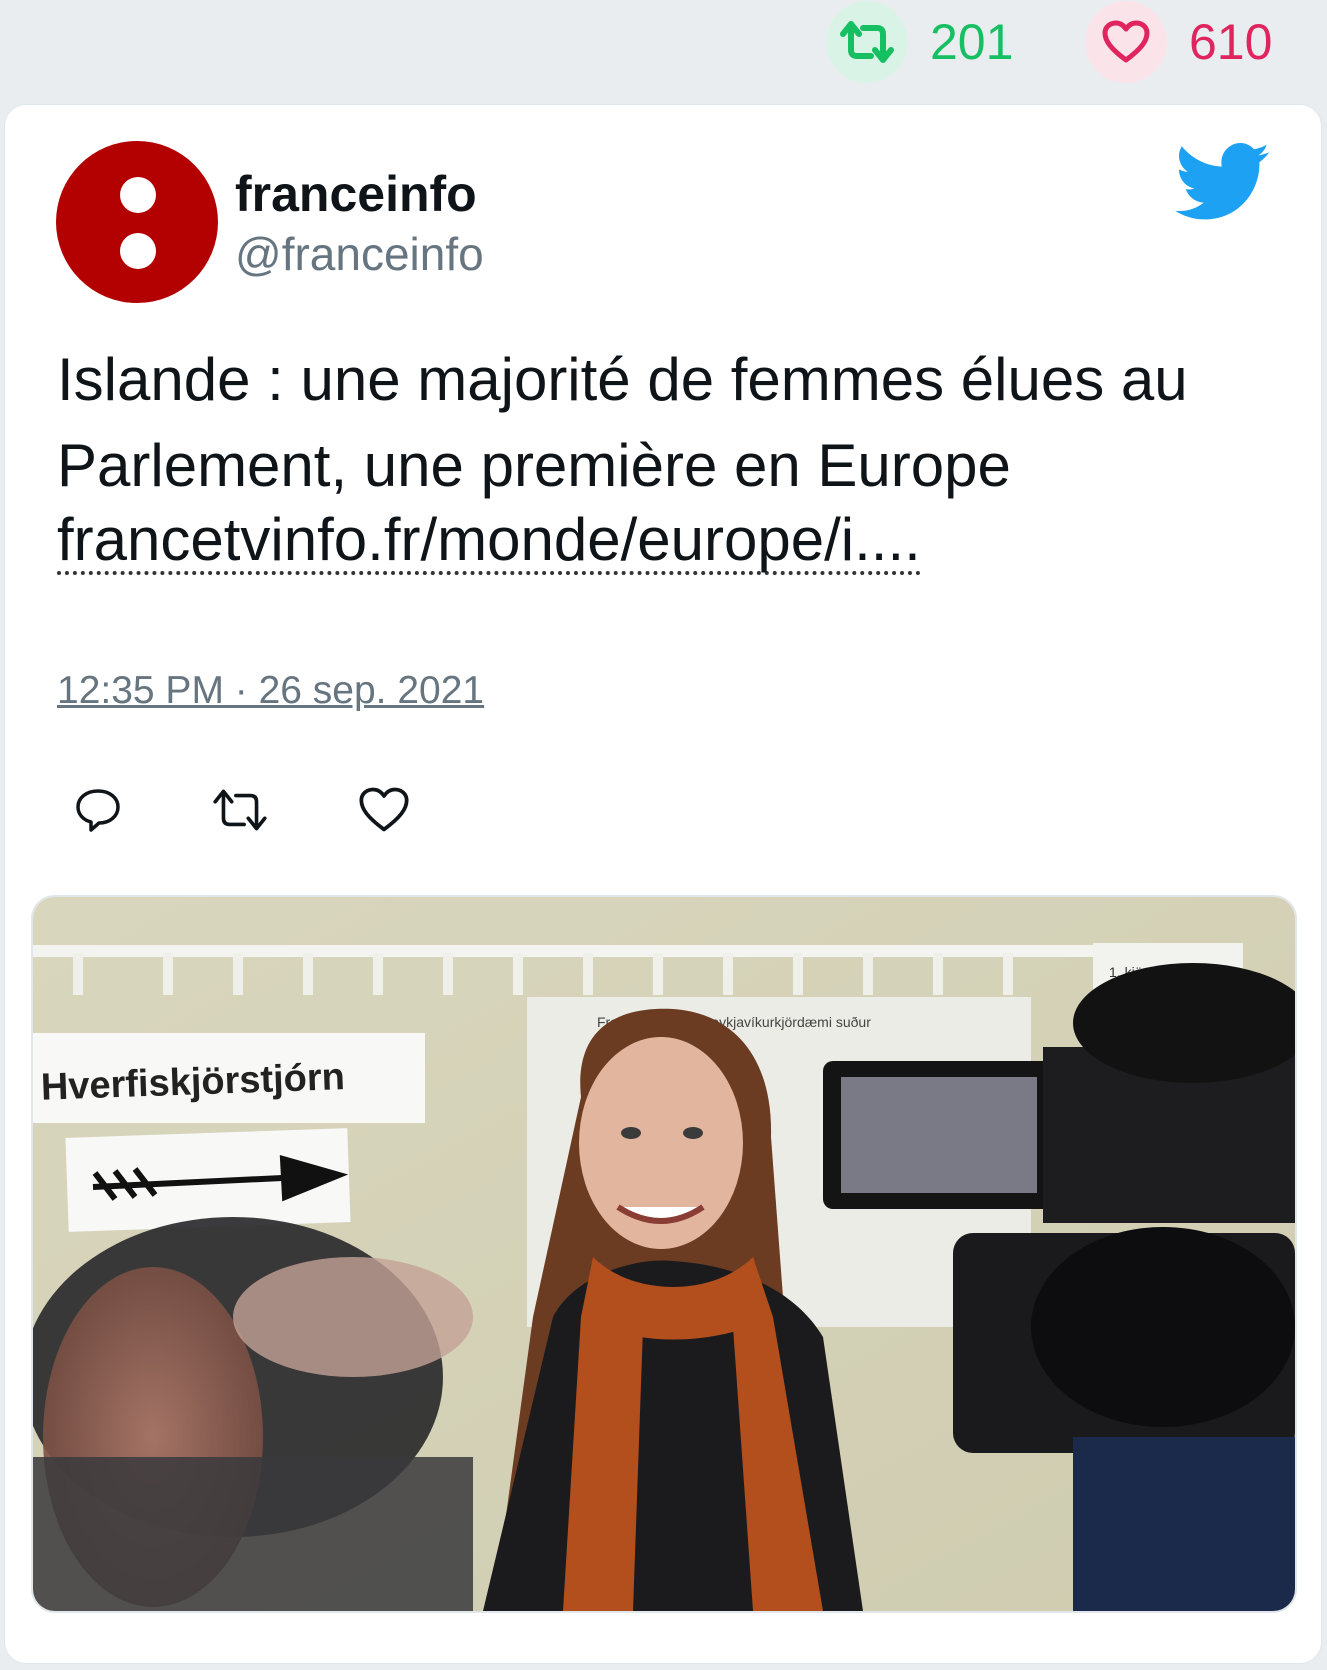  I want to click on camera-display, so click(939, 1135).